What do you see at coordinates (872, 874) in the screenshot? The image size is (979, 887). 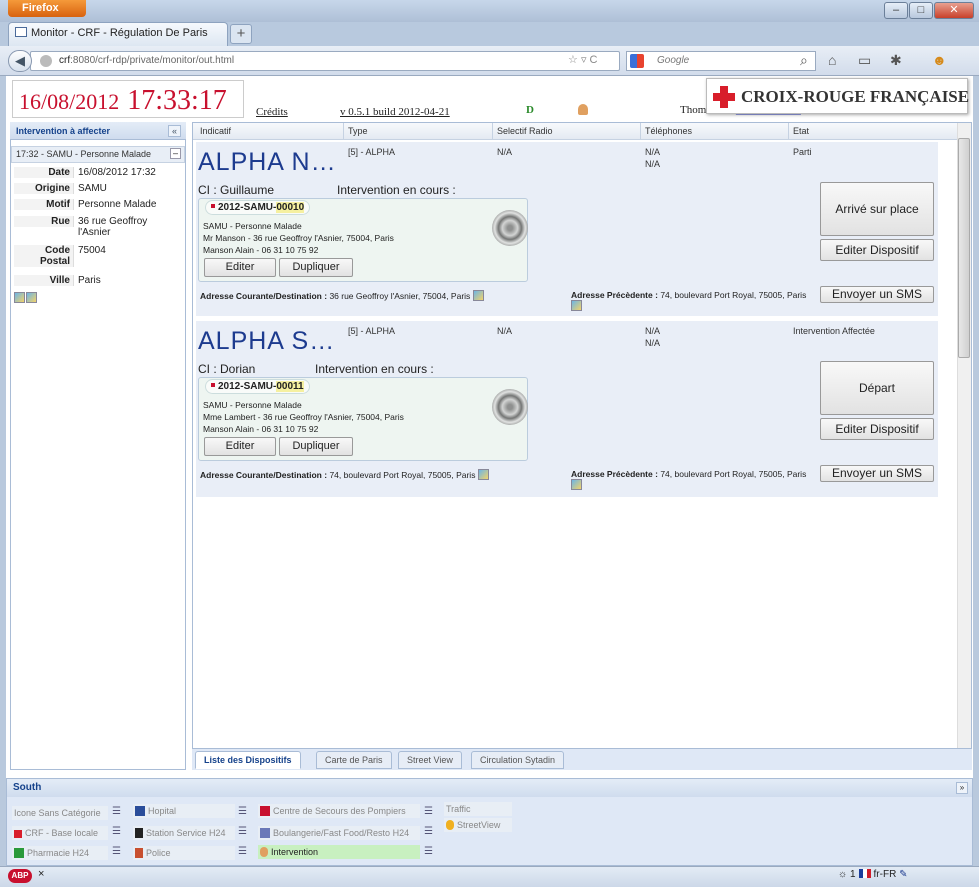 I see `status-right: ☼ 1 fr-FR ✎` at bounding box center [872, 874].